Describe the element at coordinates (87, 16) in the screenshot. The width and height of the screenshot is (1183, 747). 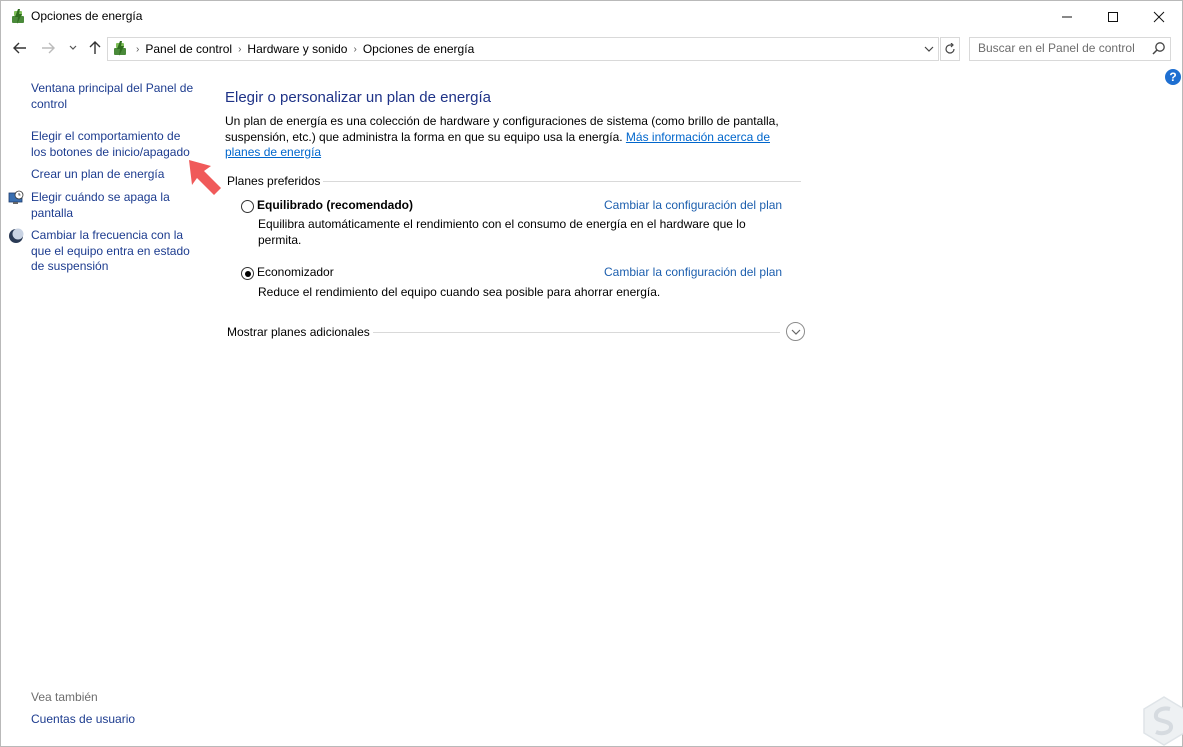
I see `window-title: Opciones de energía` at that location.